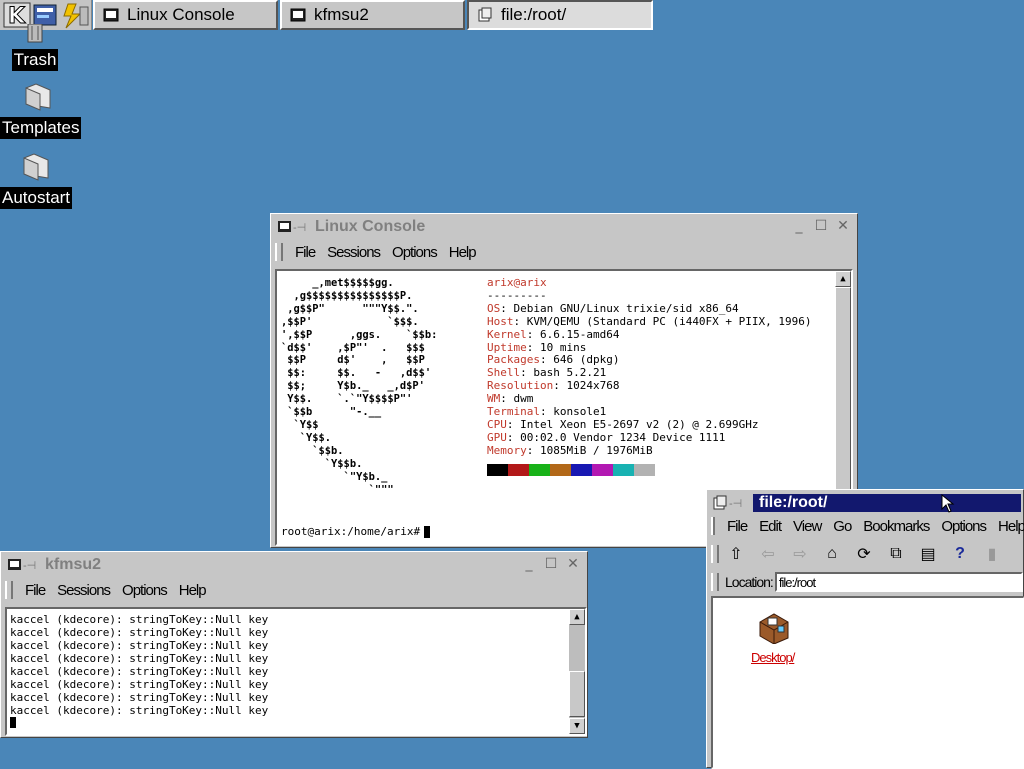 The height and width of the screenshot is (769, 1024). What do you see at coordinates (294, 565) in the screenshot?
I see `kfmsu2-titlebar: -⊣ kfmsu2 _ ☐ ✕` at bounding box center [294, 565].